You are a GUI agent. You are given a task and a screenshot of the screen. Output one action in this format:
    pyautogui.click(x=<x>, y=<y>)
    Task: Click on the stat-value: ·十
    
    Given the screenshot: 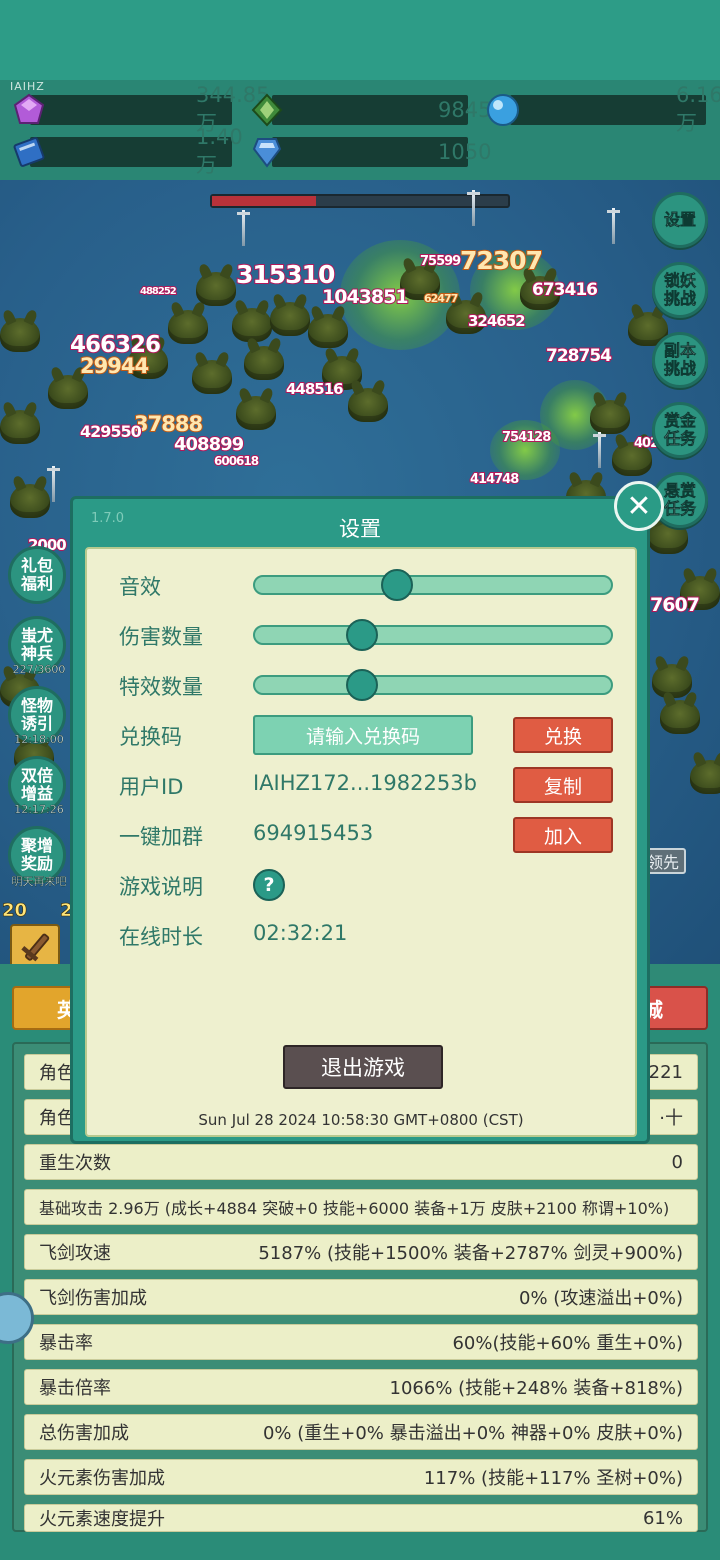 What is the action you would take?
    pyautogui.click(x=671, y=1118)
    